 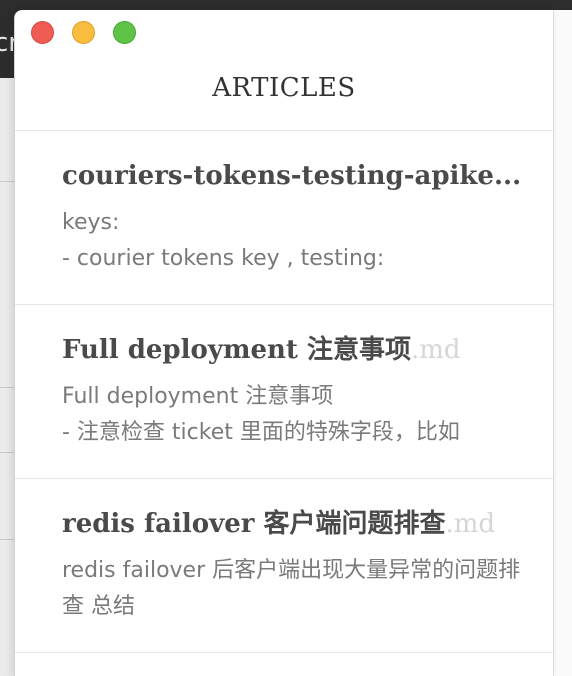 What do you see at coordinates (291, 588) in the screenshot?
I see `article-preview: redis failover 后客户端出现大量异常的问题排查 总结` at bounding box center [291, 588].